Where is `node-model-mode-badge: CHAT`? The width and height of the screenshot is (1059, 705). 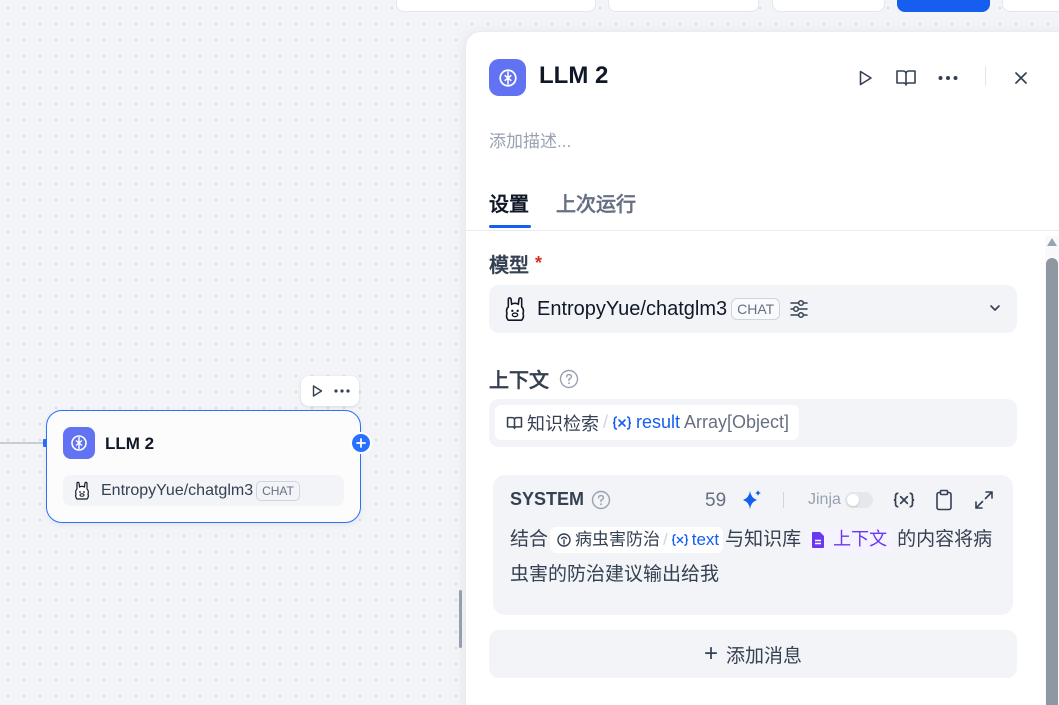 node-model-mode-badge: CHAT is located at coordinates (278, 490).